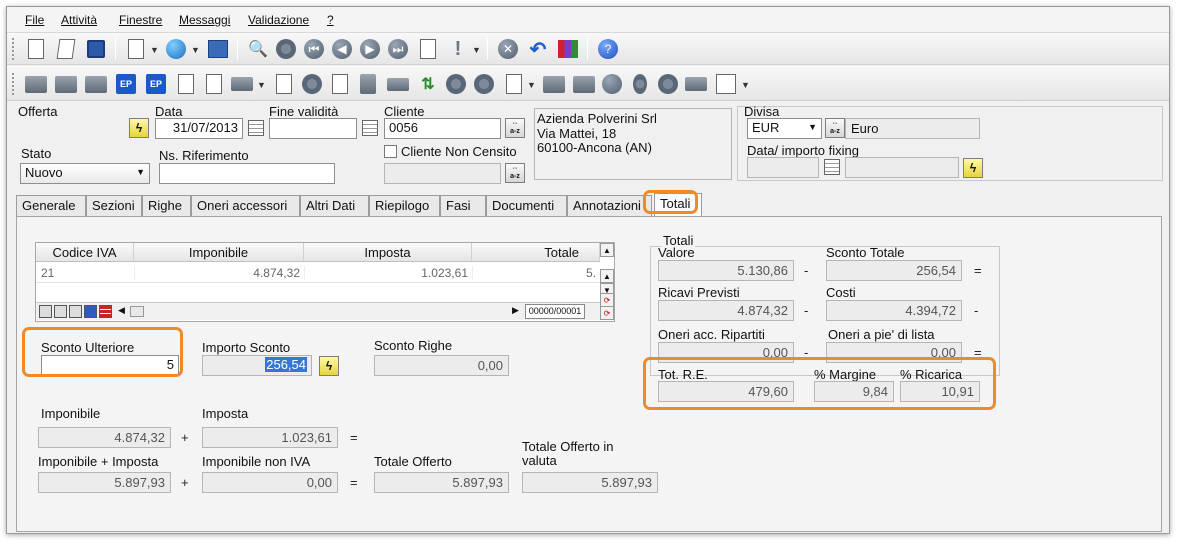  Describe the element at coordinates (442, 128) in the screenshot. I see `cliente-field: 0056` at that location.